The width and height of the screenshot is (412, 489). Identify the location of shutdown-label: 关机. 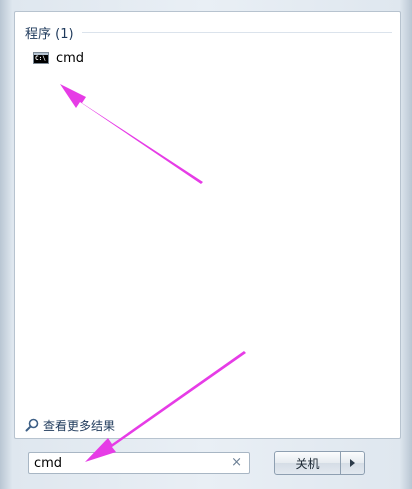
(307, 463).